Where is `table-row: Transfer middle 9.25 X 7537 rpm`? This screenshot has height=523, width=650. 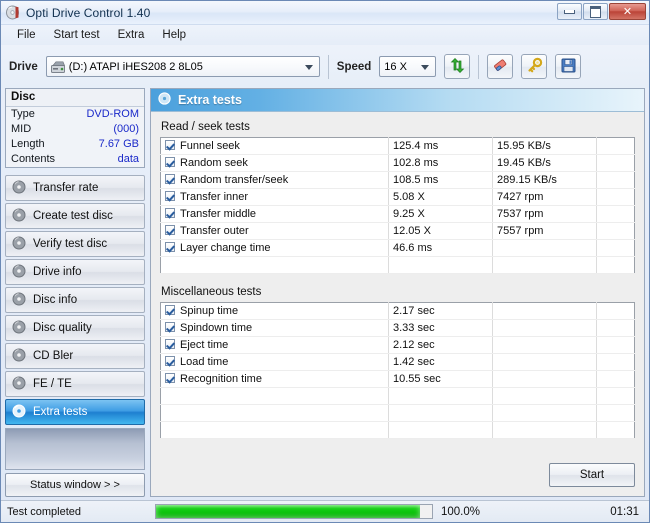
table-row: Transfer middle 9.25 X 7537 rpm is located at coordinates (397, 214).